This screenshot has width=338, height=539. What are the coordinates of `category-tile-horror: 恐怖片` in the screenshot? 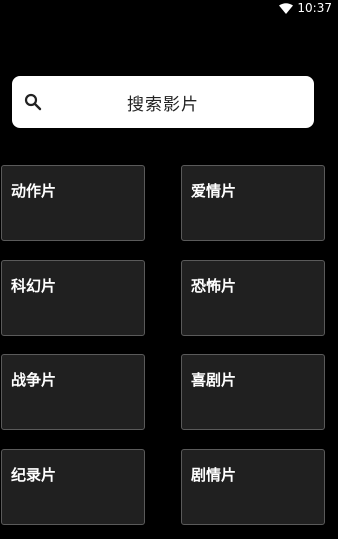 It's located at (253, 298).